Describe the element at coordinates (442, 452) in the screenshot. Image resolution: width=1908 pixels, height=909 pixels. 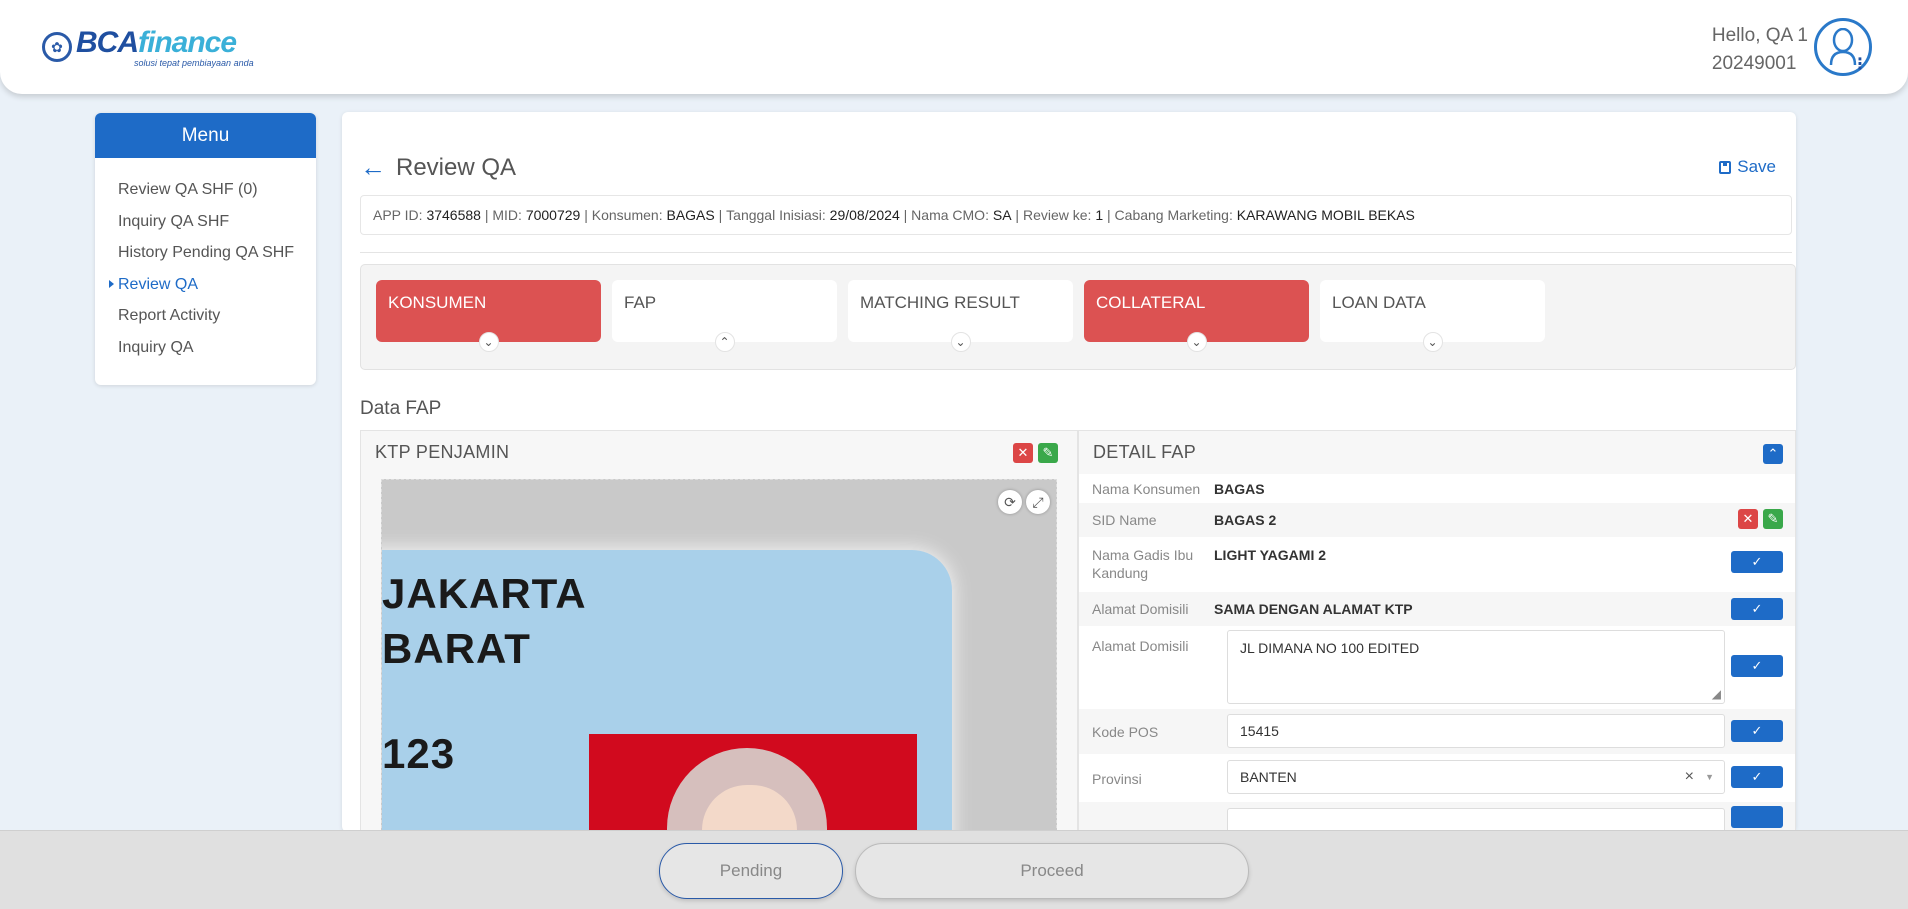
I see `ktp-panel-title: KTP PENJAMIN` at that location.